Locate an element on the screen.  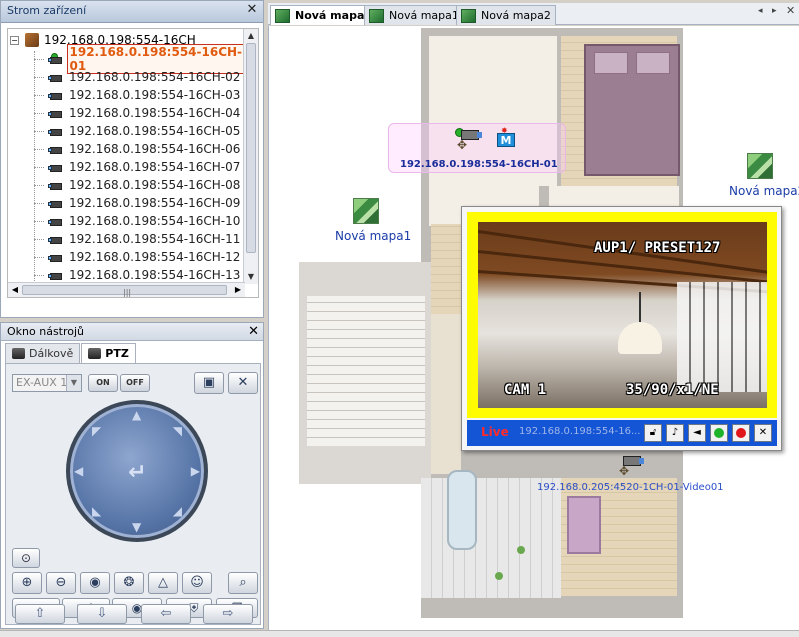
arrow-up-left-icon: ◤ is located at coordinates (96, 431).